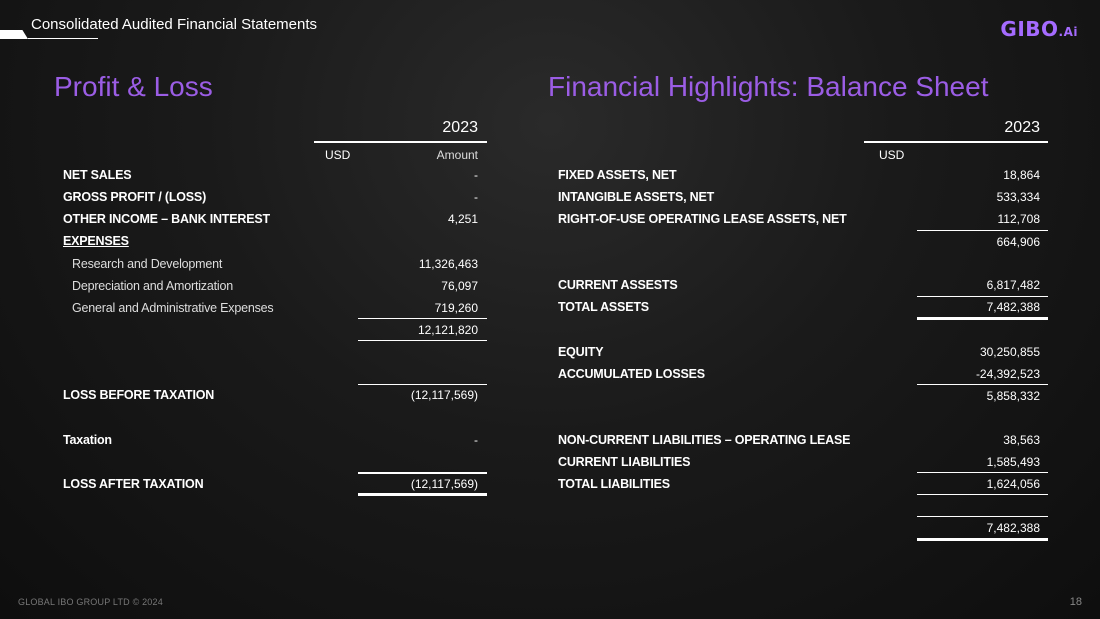  I want to click on pl-row-label: NET SALES, so click(97, 175).